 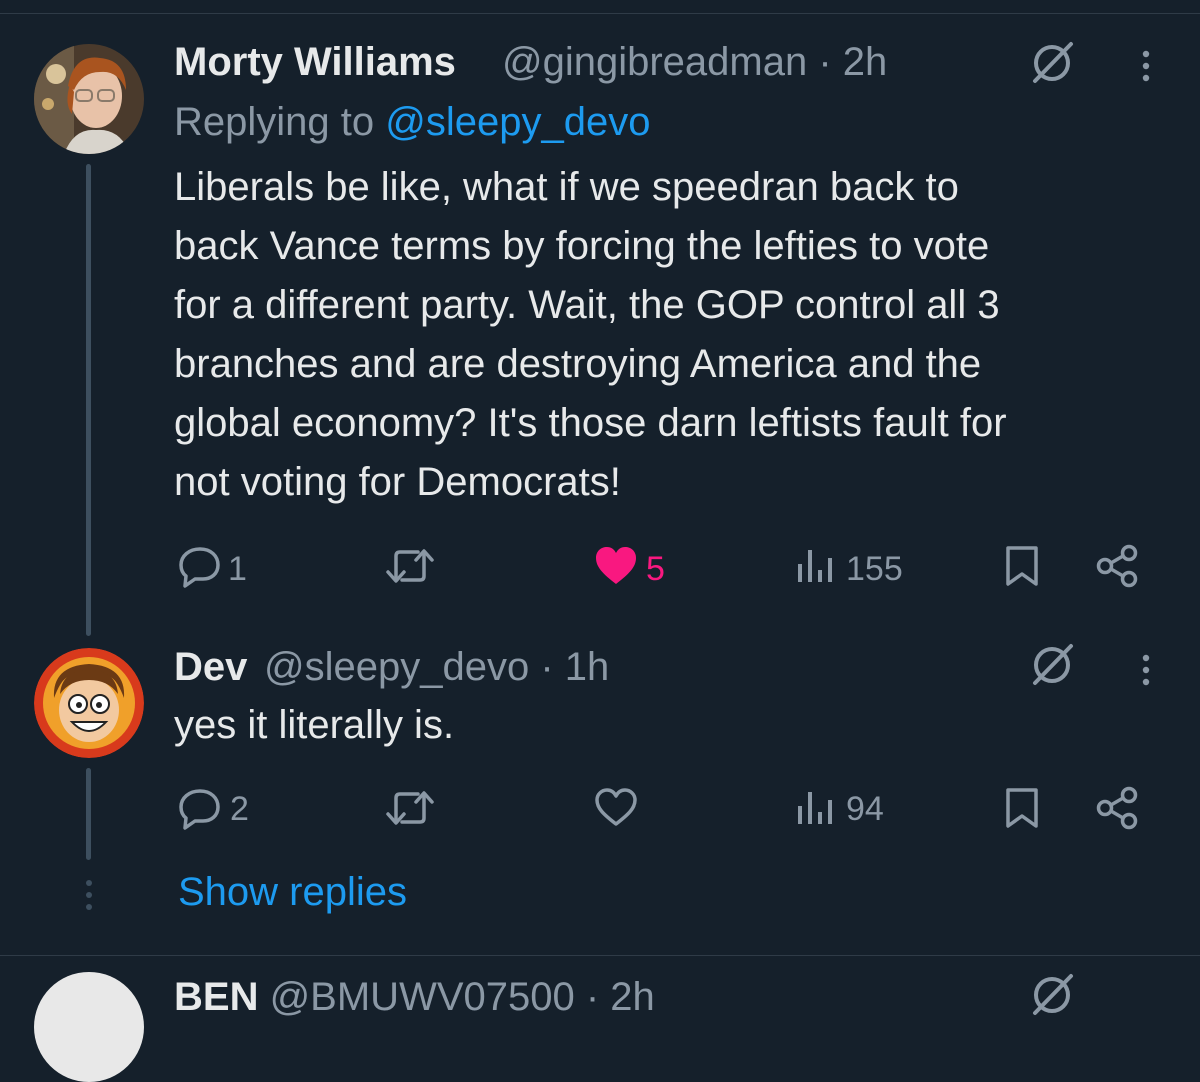 I want to click on next-tweet-name: BEN, so click(x=216, y=997).